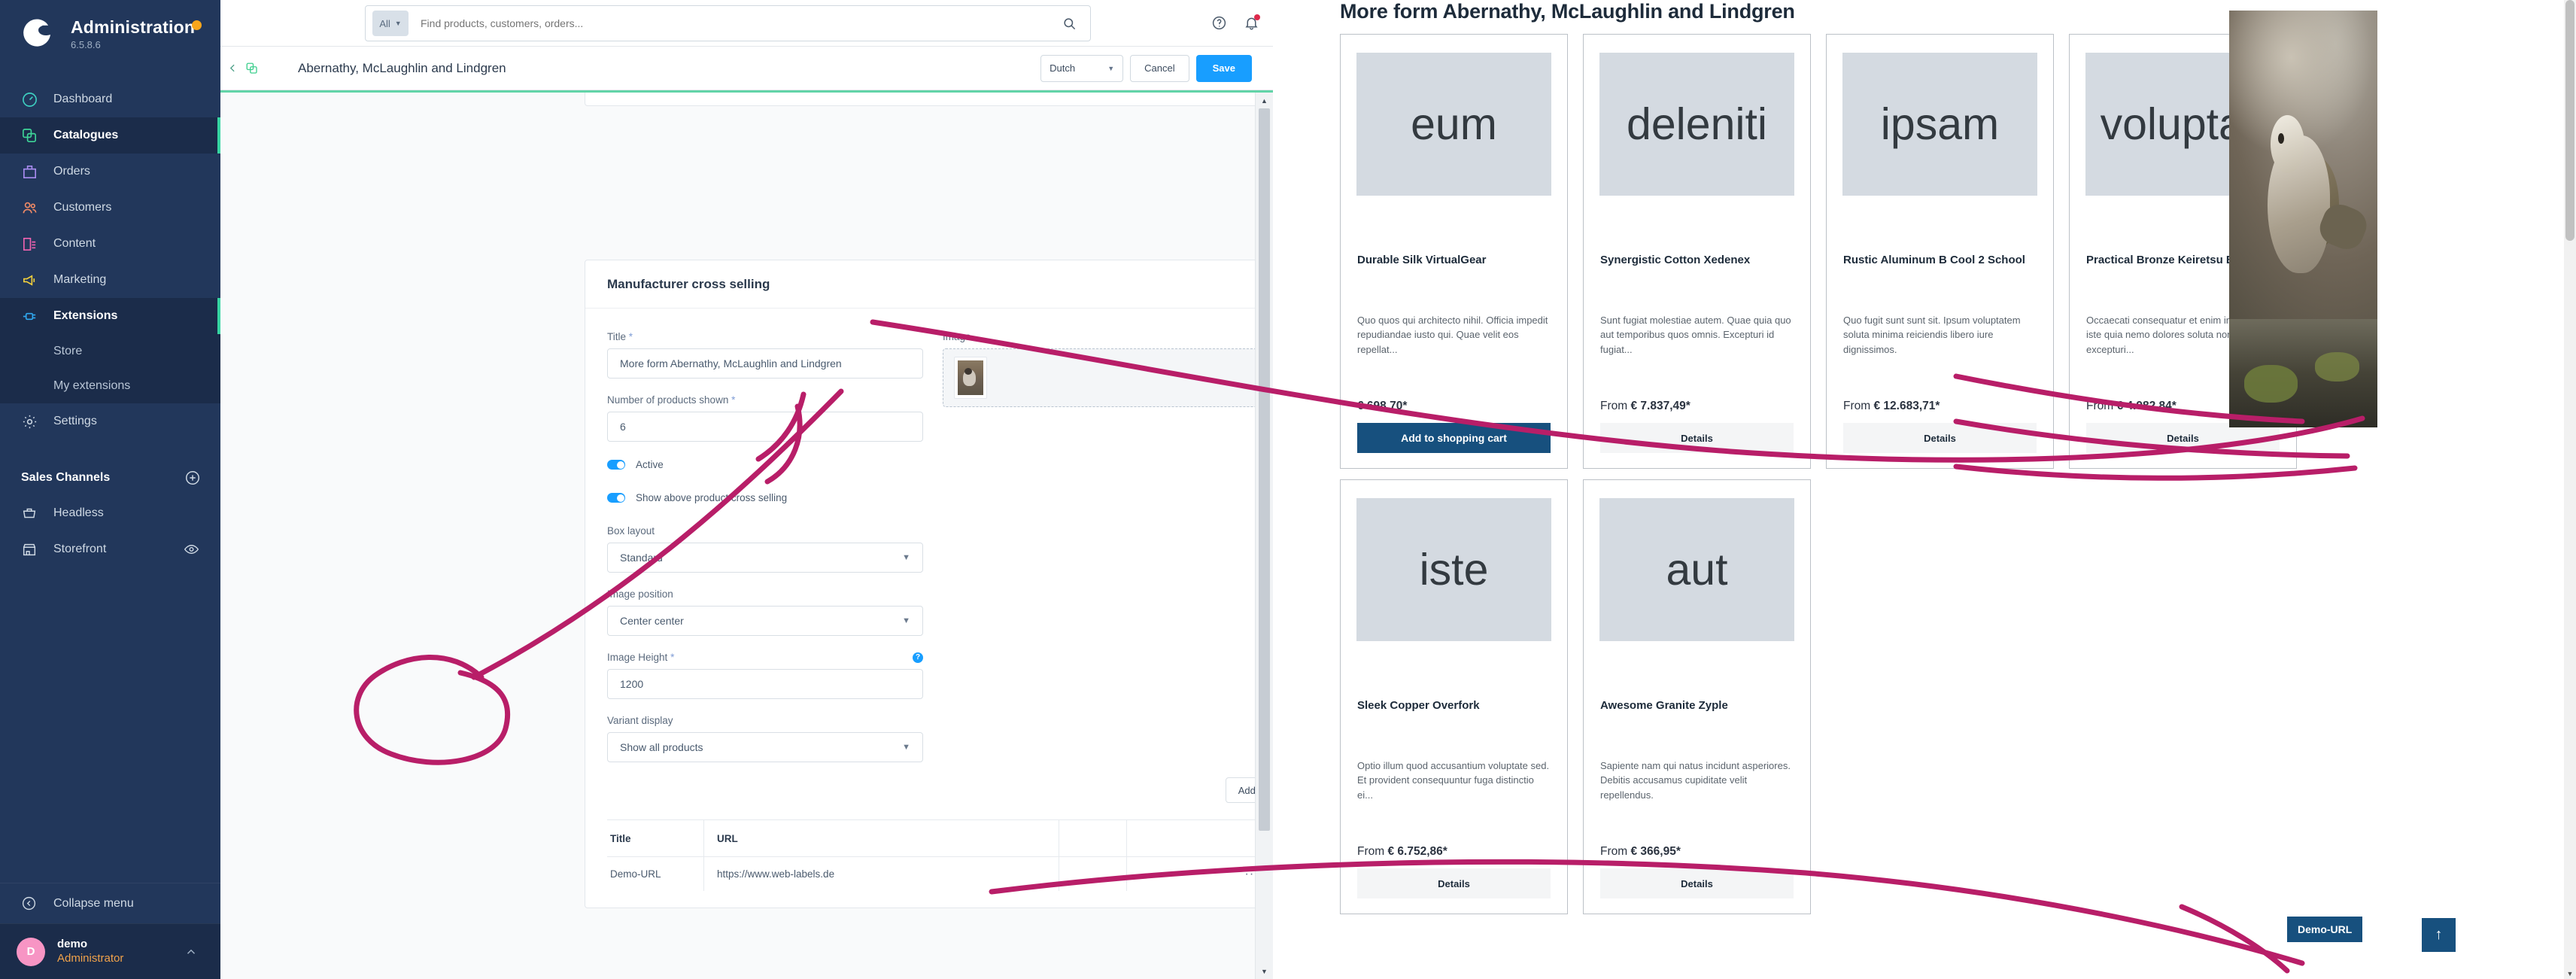 This screenshot has width=2576, height=979. What do you see at coordinates (110, 99) in the screenshot?
I see `sidebar-item-dashboard: Dashboard` at bounding box center [110, 99].